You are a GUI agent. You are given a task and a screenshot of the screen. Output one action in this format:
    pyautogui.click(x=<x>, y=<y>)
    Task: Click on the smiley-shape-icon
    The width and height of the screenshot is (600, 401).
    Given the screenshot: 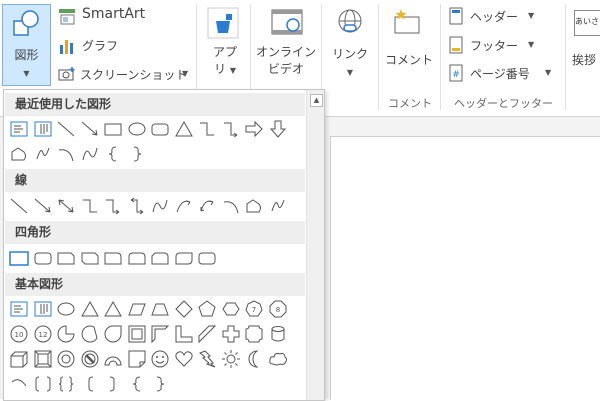 What is the action you would take?
    pyautogui.click(x=160, y=359)
    